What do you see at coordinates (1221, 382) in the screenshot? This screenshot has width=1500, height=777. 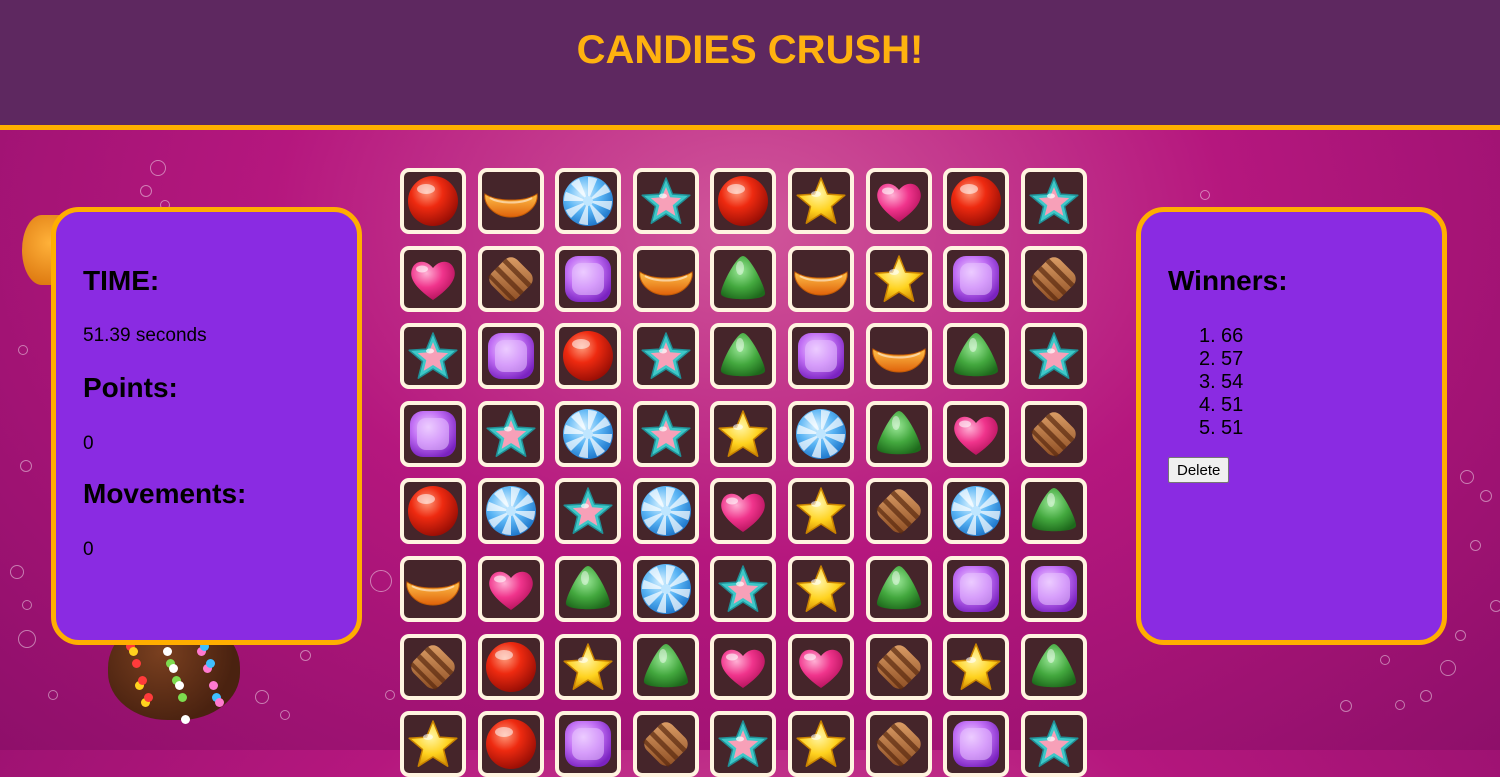 I see `winners-list: 1. 66 2. 57 3. 54 4. 51 5. 51` at bounding box center [1221, 382].